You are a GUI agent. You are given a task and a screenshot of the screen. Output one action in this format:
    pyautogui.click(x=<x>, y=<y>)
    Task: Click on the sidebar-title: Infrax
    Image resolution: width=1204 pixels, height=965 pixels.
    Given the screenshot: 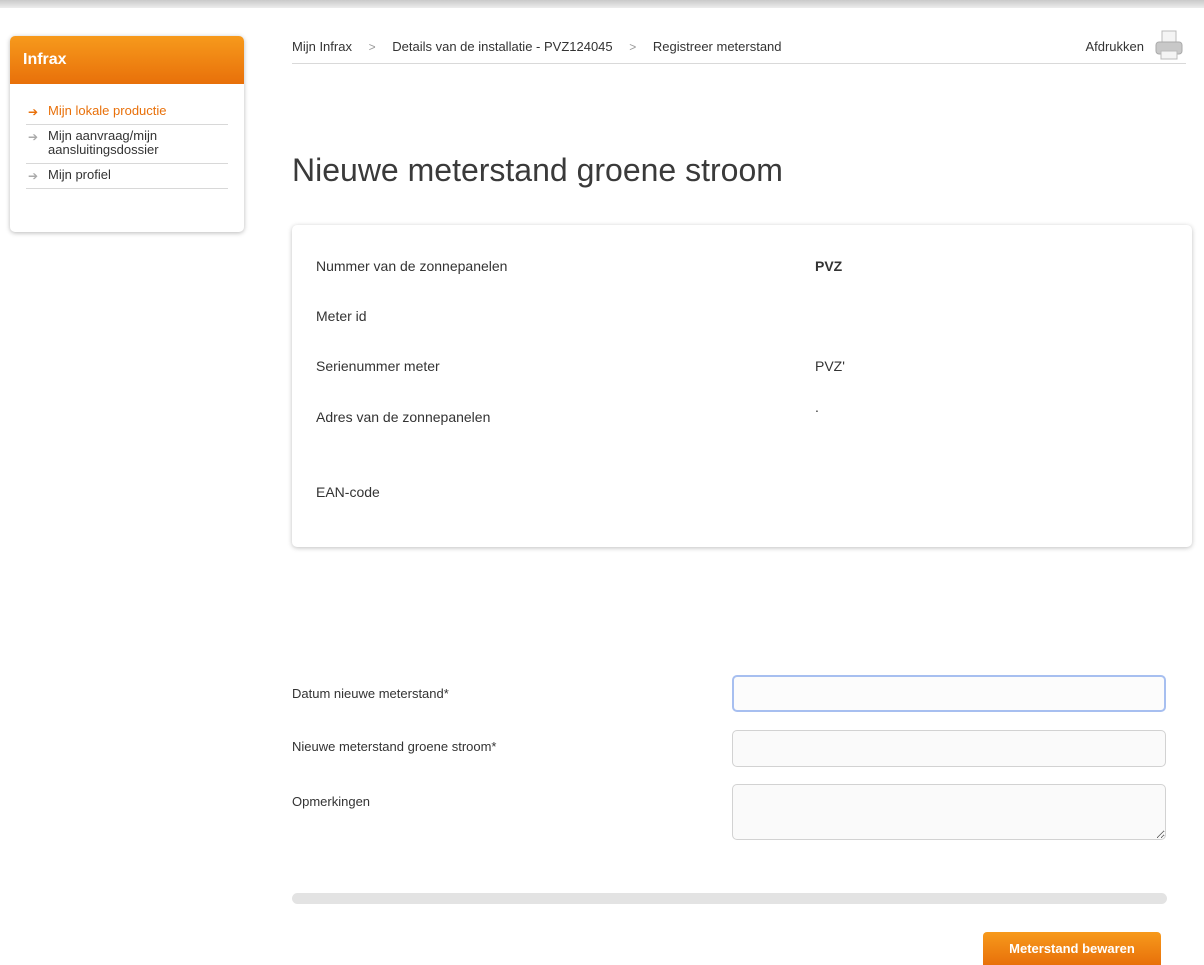 What is the action you would take?
    pyautogui.click(x=127, y=60)
    